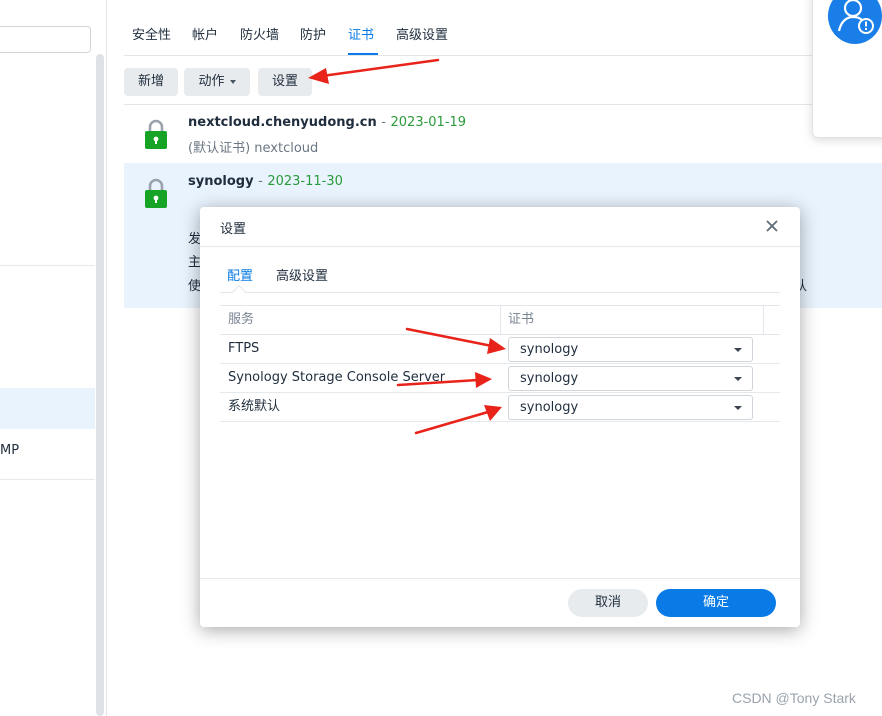 The image size is (882, 716). What do you see at coordinates (233, 229) in the screenshot?
I see `dialog-title: 设置` at bounding box center [233, 229].